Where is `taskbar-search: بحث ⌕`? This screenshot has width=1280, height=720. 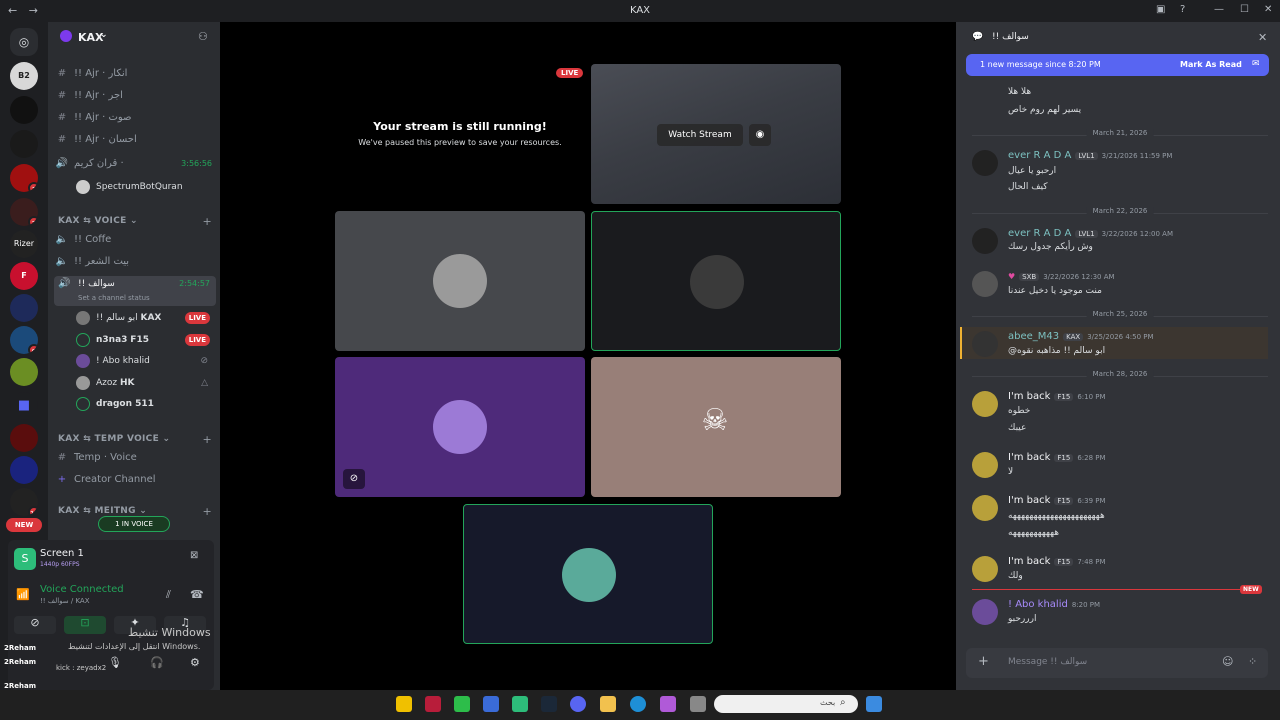
taskbar-search: بحث ⌕ is located at coordinates (786, 704).